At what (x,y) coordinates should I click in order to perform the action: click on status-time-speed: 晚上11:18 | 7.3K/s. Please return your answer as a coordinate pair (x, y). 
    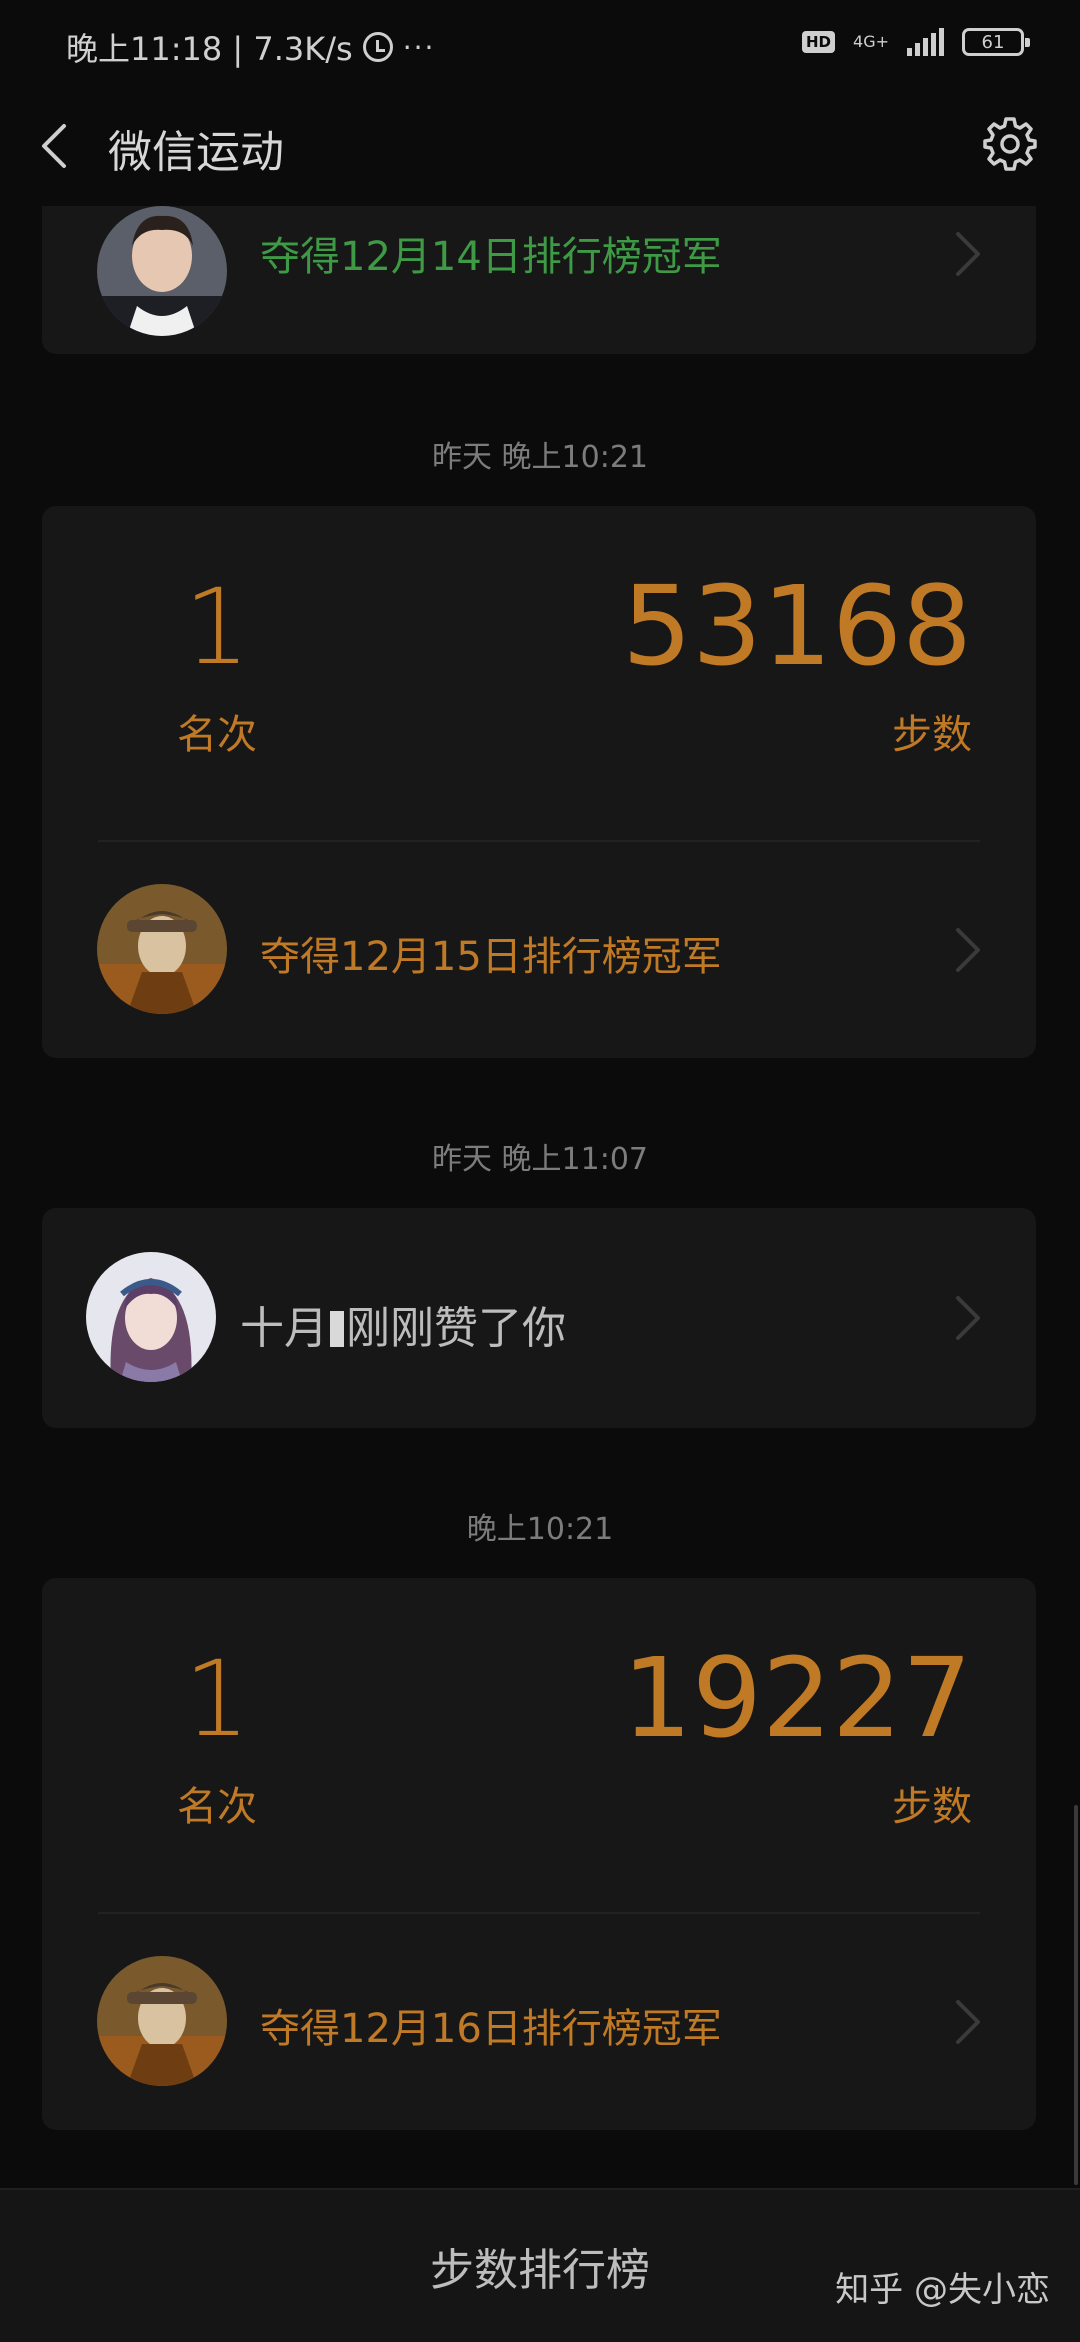
    Looking at the image, I should click on (209, 49).